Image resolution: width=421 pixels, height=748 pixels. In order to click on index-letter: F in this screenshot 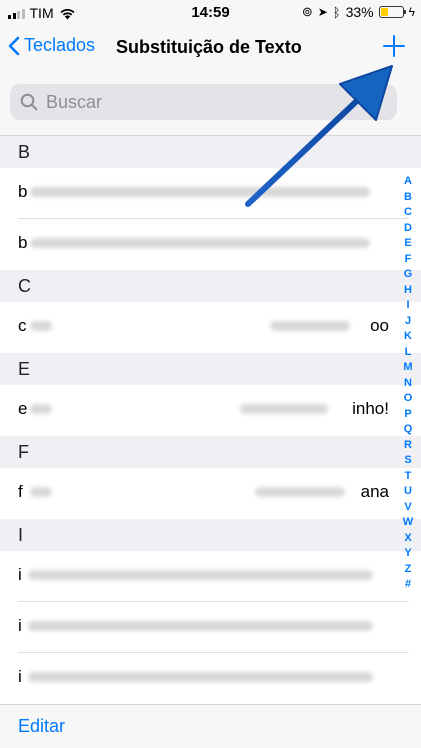, I will do `click(408, 260)`.